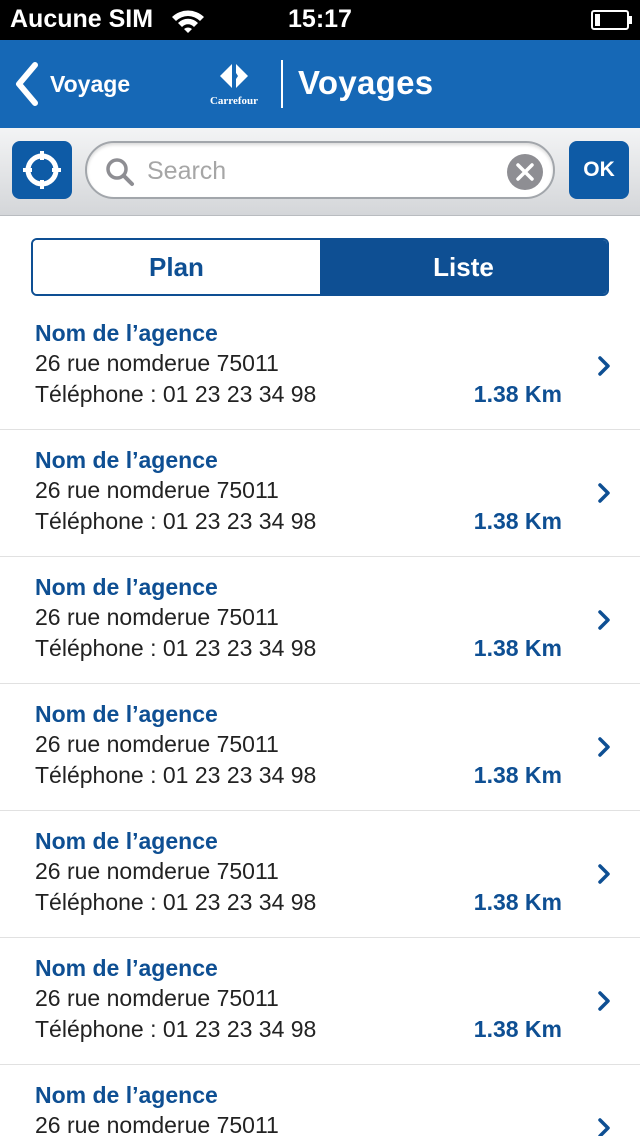 The width and height of the screenshot is (640, 1136). I want to click on back-chevron-icon, so click(27, 84).